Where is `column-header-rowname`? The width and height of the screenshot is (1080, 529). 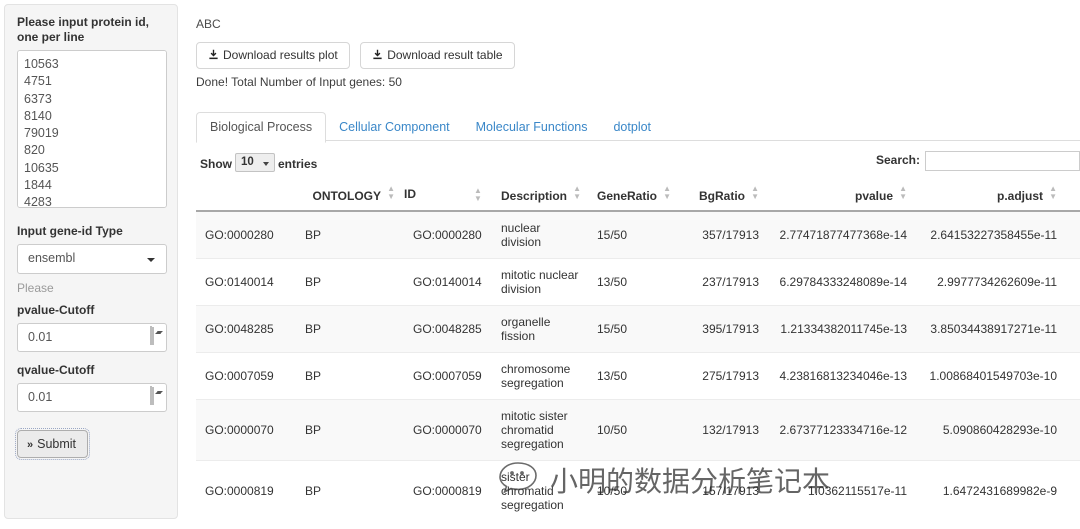 column-header-rowname is located at coordinates (246, 196).